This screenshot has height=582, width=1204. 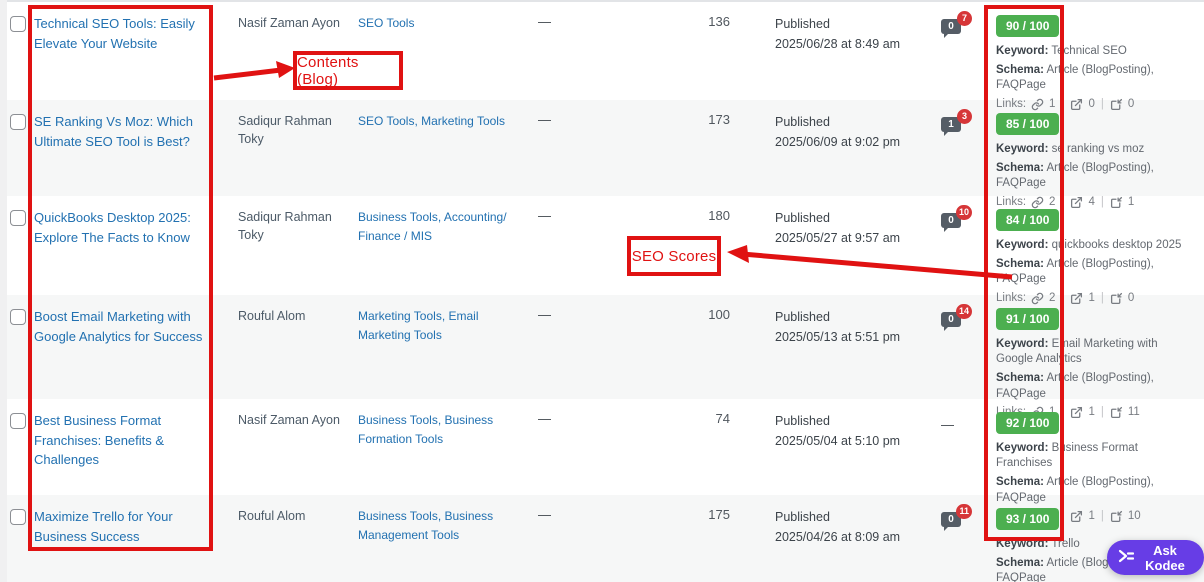 I want to click on category-link: SEO Tools, Marketing Tools, so click(x=431, y=121).